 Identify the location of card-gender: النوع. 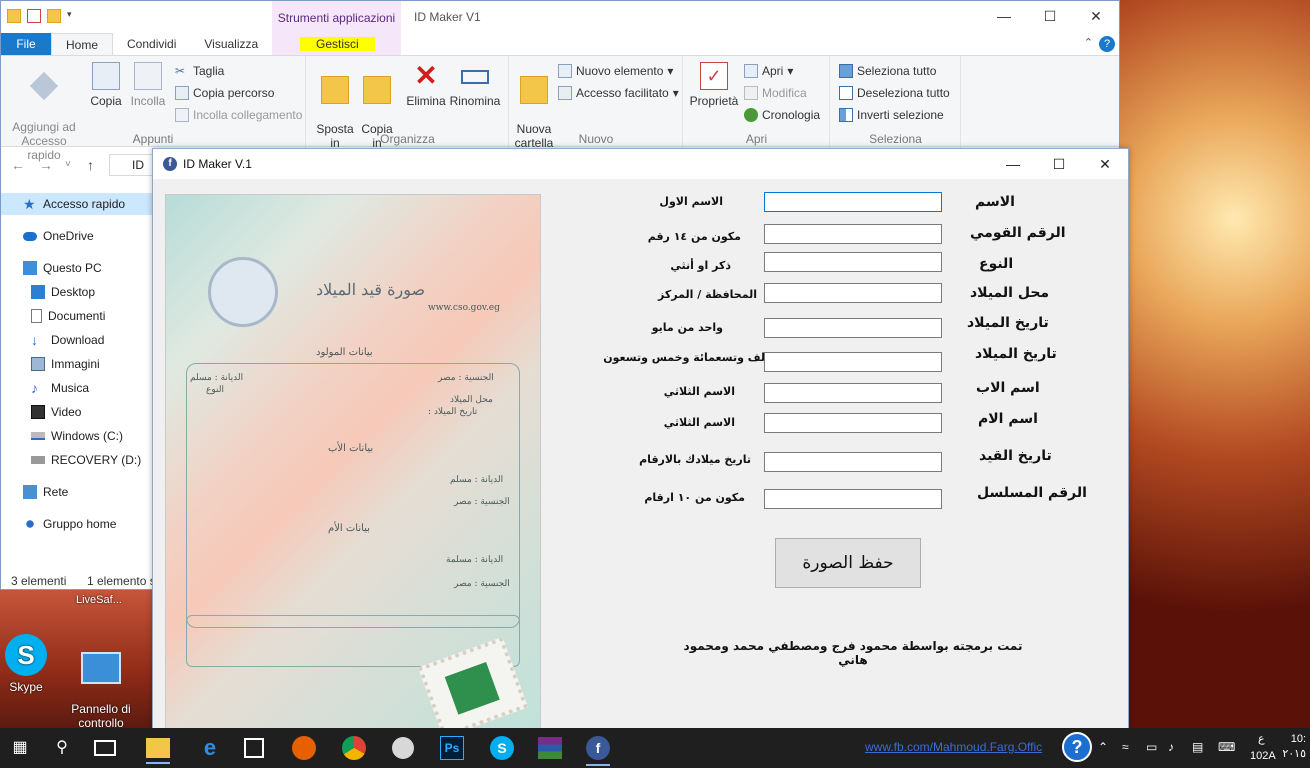
(215, 390).